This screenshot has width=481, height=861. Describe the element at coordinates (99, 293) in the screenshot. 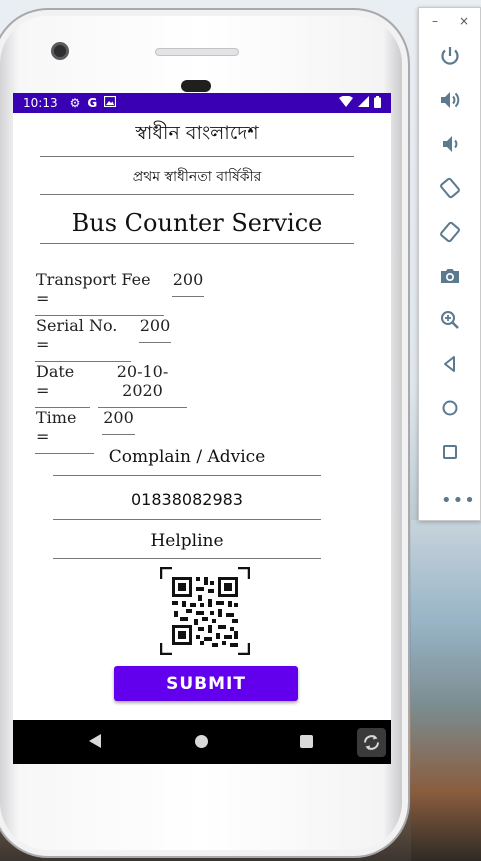

I see `transport-fee-label: Transport Fee =` at that location.